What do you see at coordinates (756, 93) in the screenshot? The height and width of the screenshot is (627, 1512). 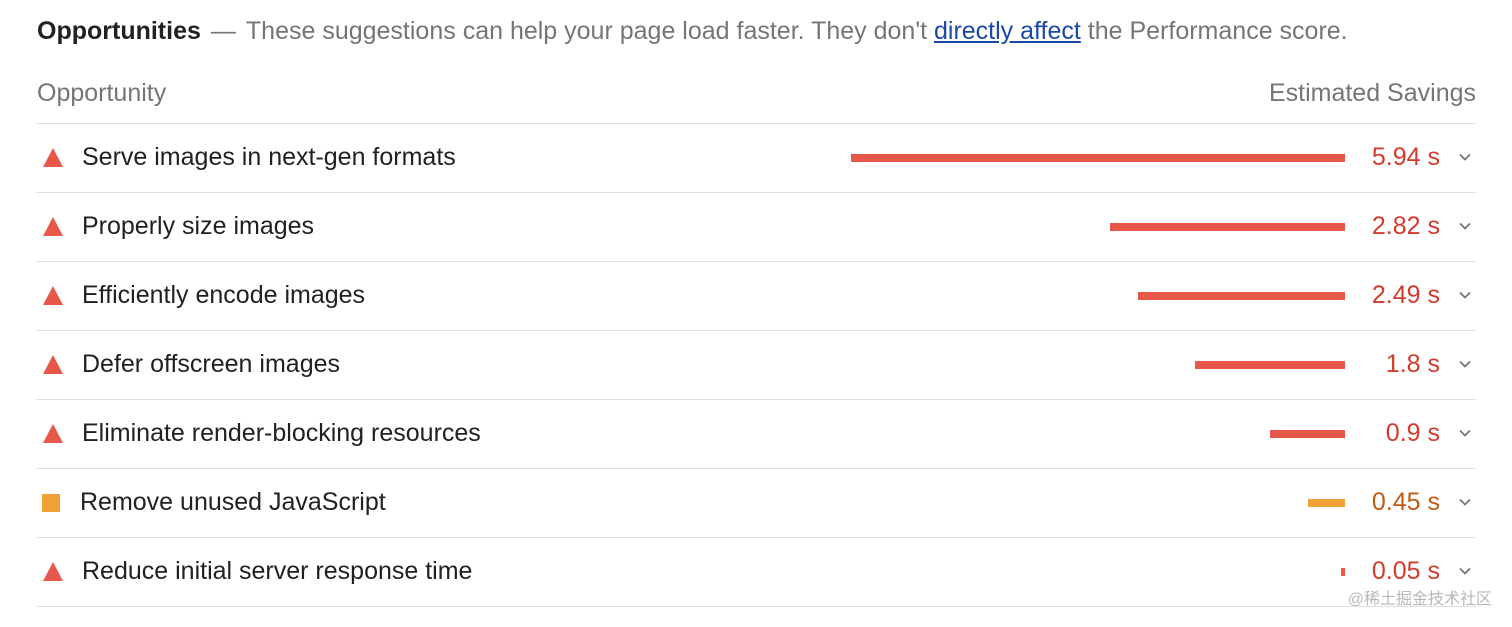 I see `column-headers: Opportunity Estimated Savings` at bounding box center [756, 93].